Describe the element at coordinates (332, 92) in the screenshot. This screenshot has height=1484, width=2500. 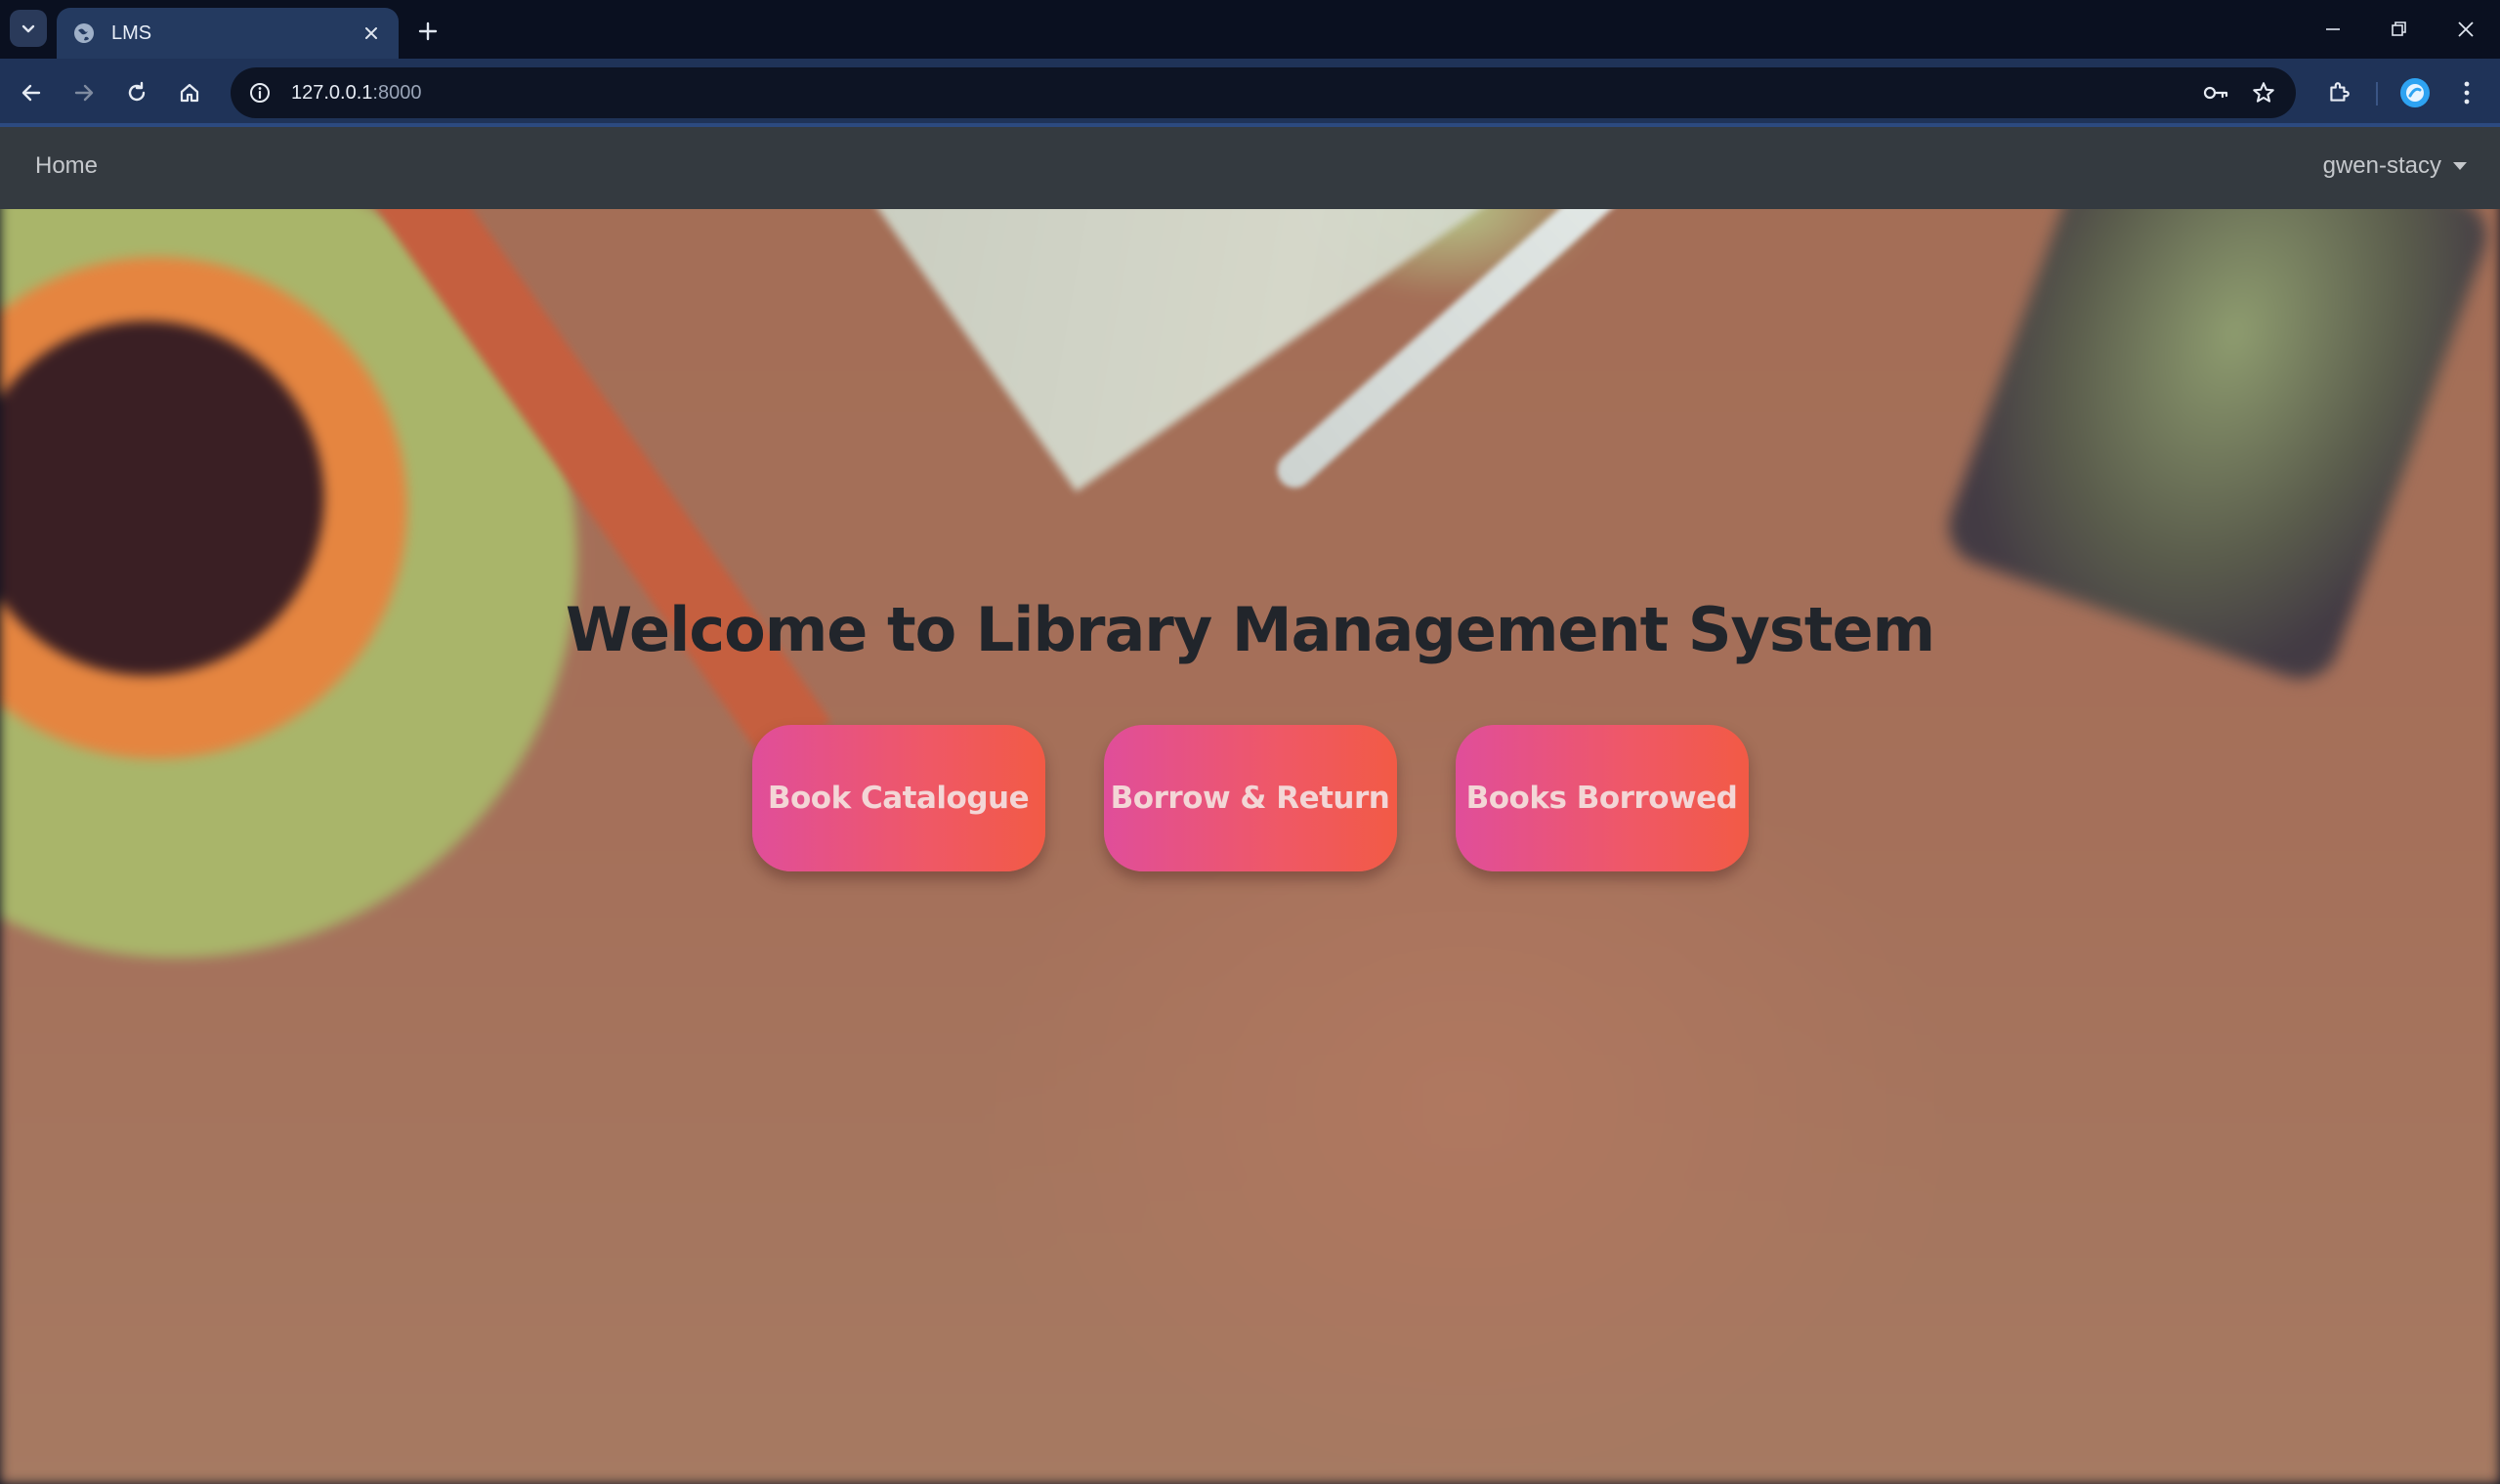
I see `url-host: 127.0.0.1` at that location.